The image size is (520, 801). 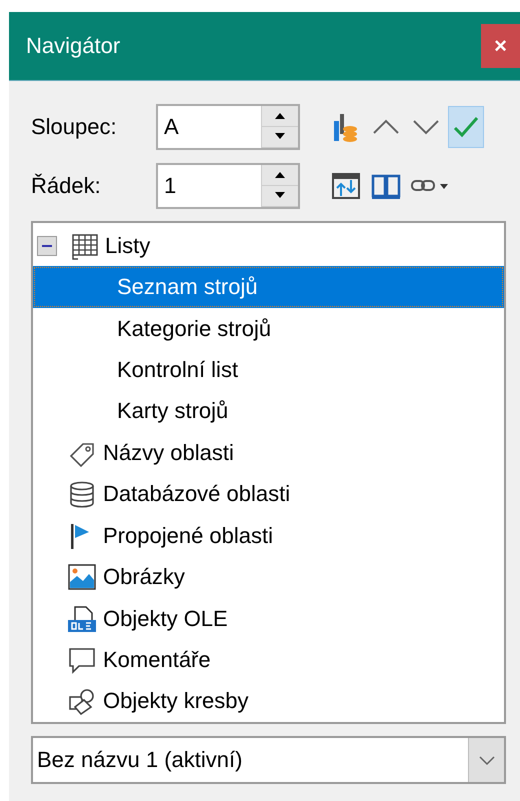 I want to click on collapse-icon, so click(x=47, y=246).